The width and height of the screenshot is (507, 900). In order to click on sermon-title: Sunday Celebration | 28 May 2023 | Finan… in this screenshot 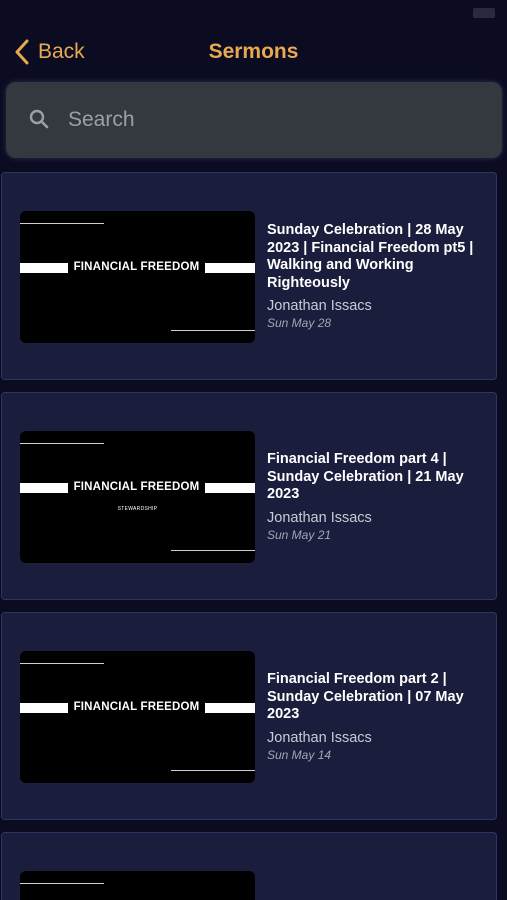, I will do `click(370, 256)`.